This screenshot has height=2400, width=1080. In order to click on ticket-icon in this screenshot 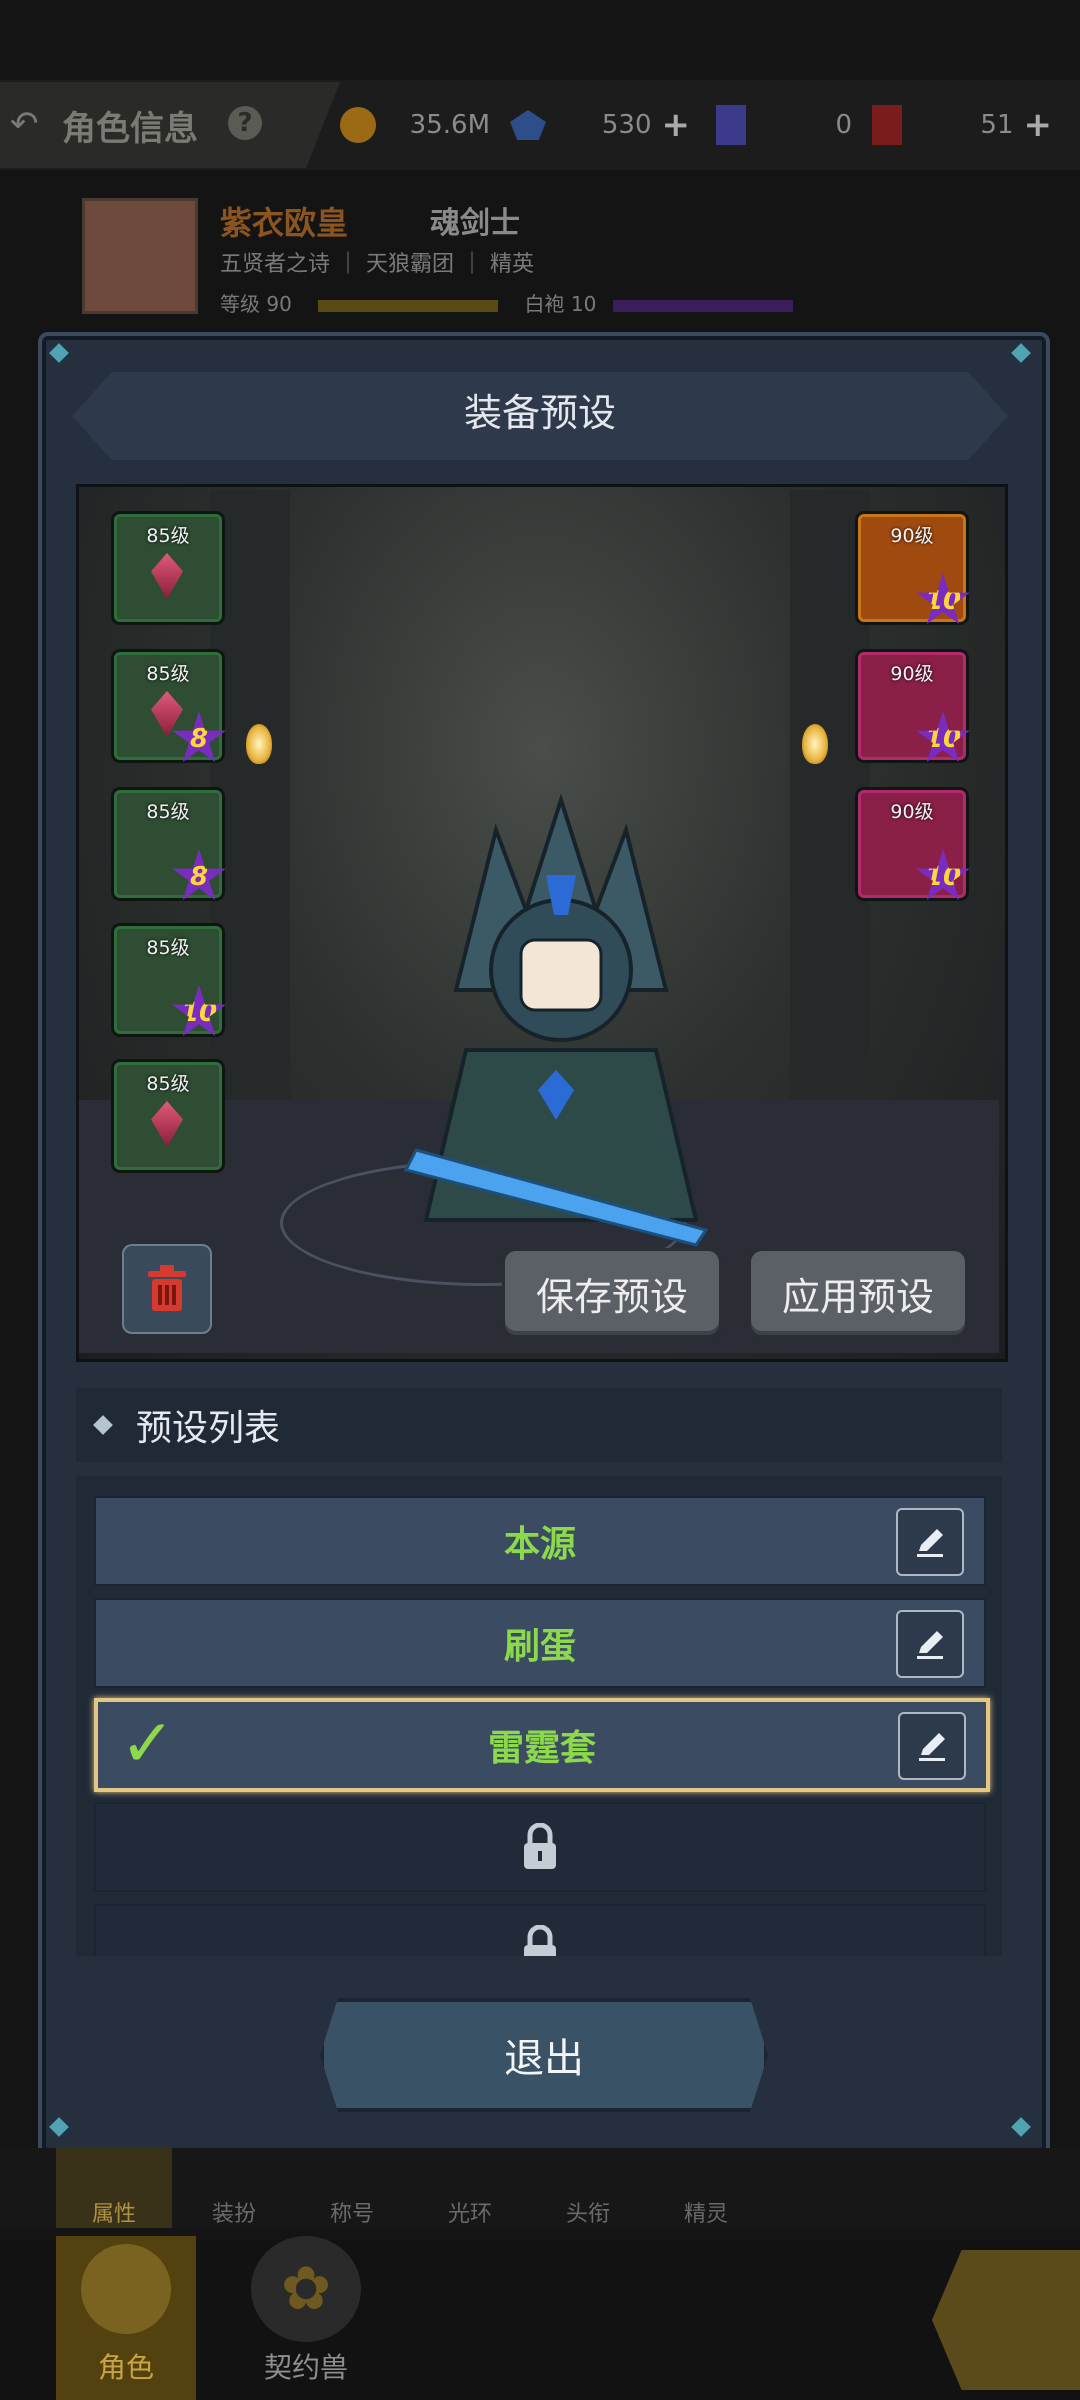, I will do `click(731, 125)`.